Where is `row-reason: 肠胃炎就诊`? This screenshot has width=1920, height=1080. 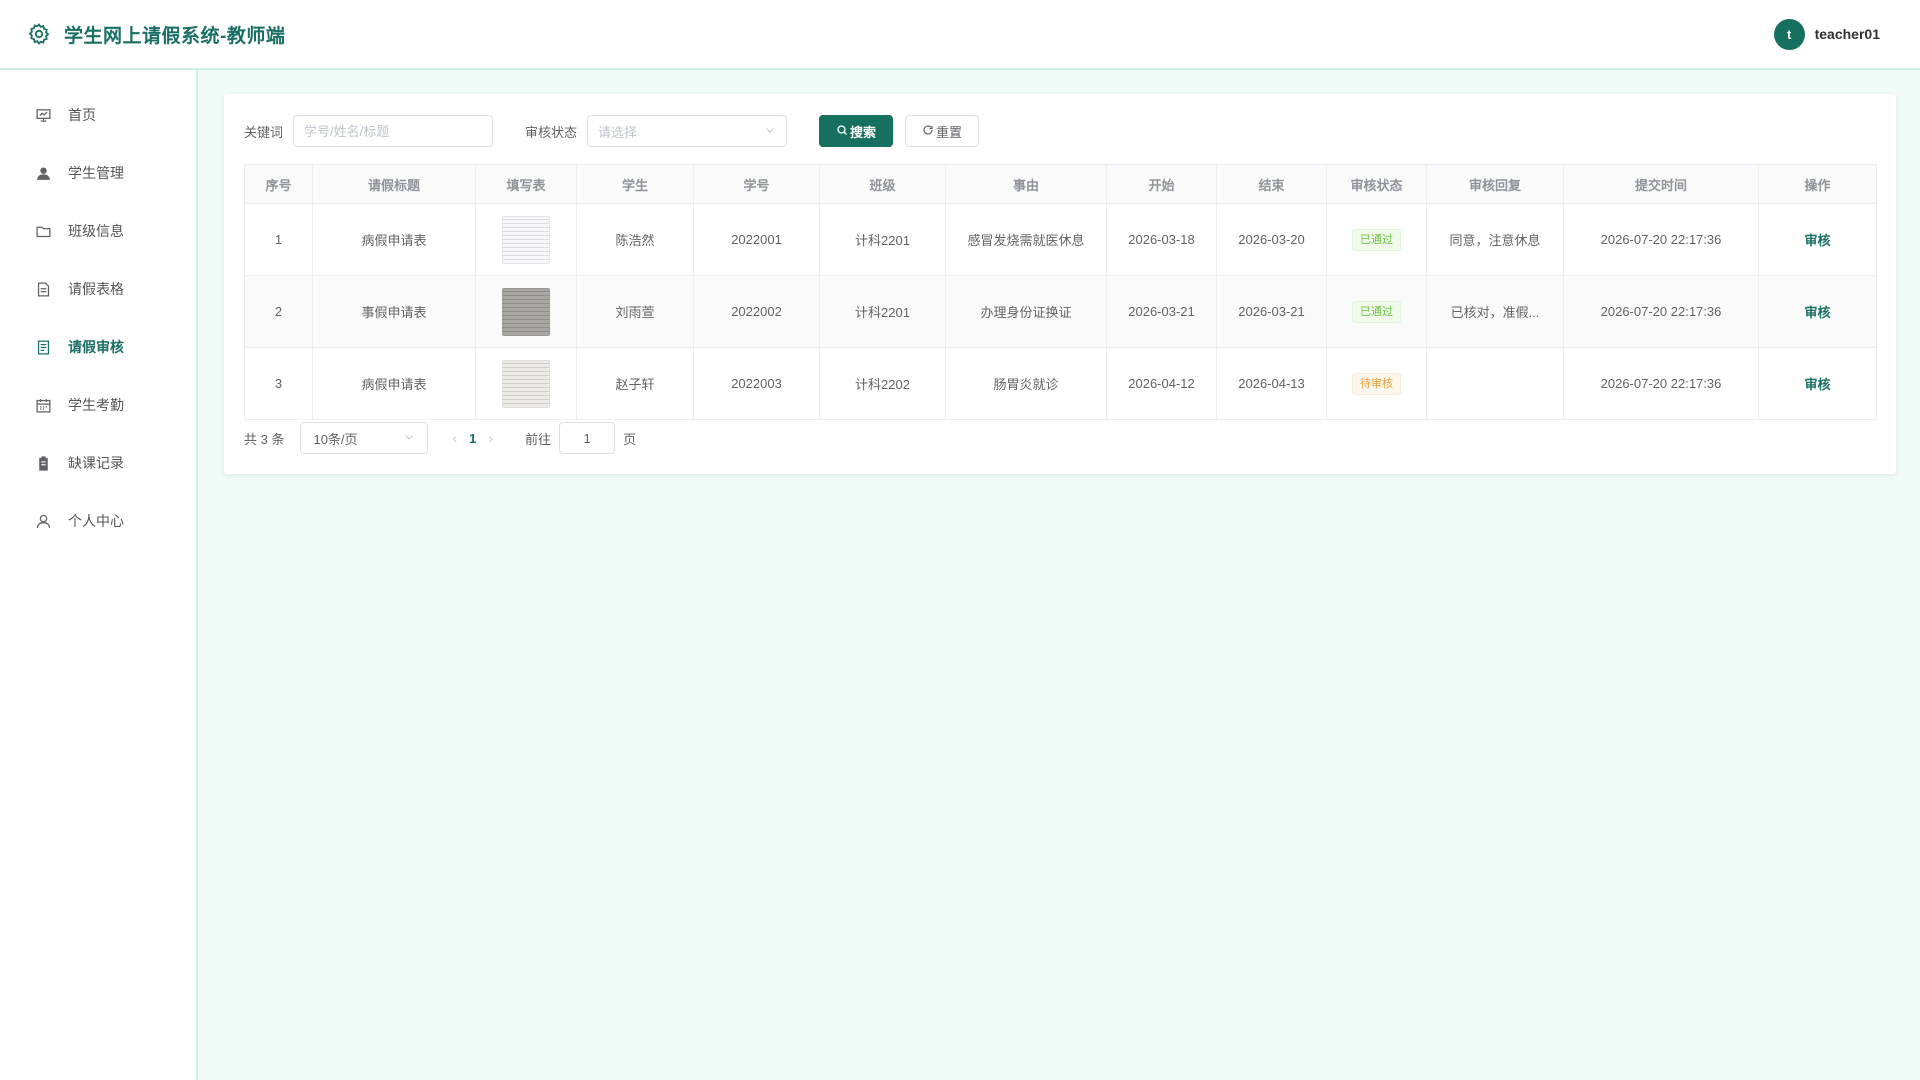 row-reason: 肠胃炎就诊 is located at coordinates (1026, 383).